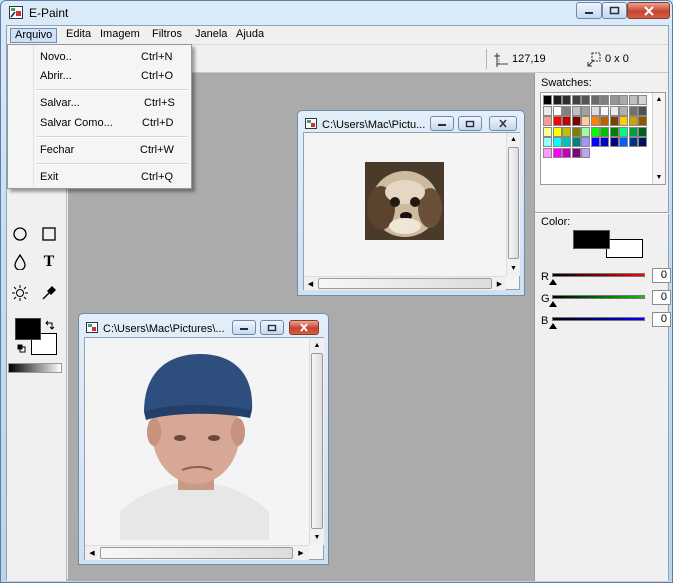 Image resolution: width=673 pixels, height=583 pixels. I want to click on green-value: 0, so click(661, 297).